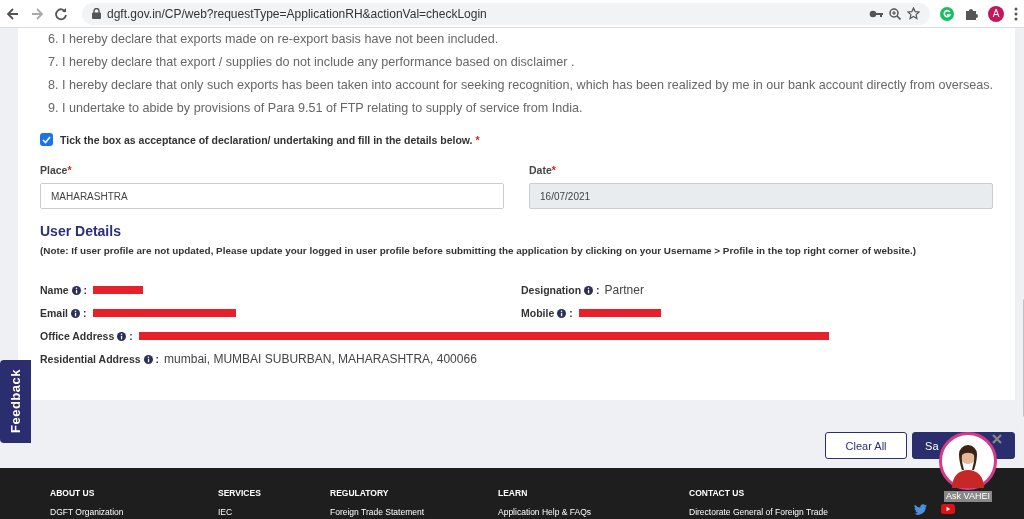 The width and height of the screenshot is (1024, 519). What do you see at coordinates (240, 493) in the screenshot?
I see `footer-heading: SERVICES` at bounding box center [240, 493].